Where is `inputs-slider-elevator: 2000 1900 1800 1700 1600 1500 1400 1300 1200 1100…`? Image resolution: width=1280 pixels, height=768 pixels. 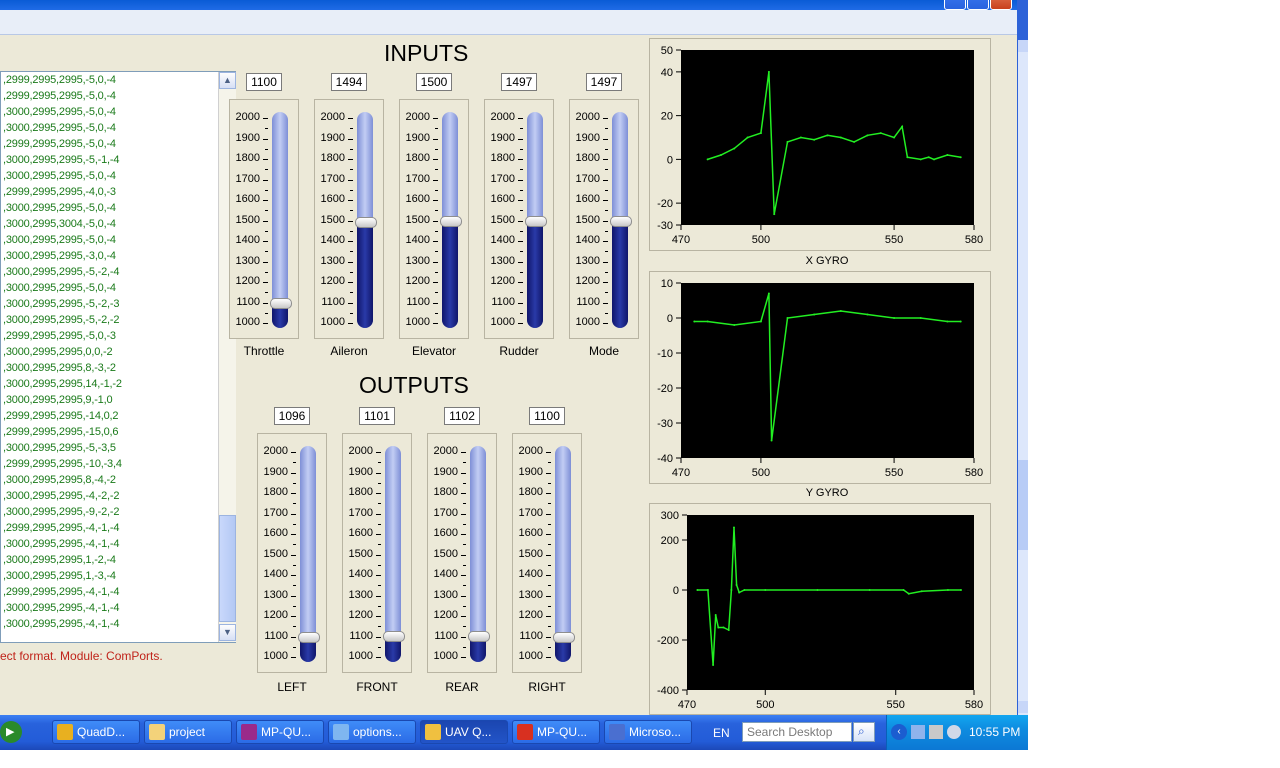
inputs-slider-elevator: 2000 1900 1800 1700 1600 1500 1400 1300 1200 1100… is located at coordinates (434, 219).